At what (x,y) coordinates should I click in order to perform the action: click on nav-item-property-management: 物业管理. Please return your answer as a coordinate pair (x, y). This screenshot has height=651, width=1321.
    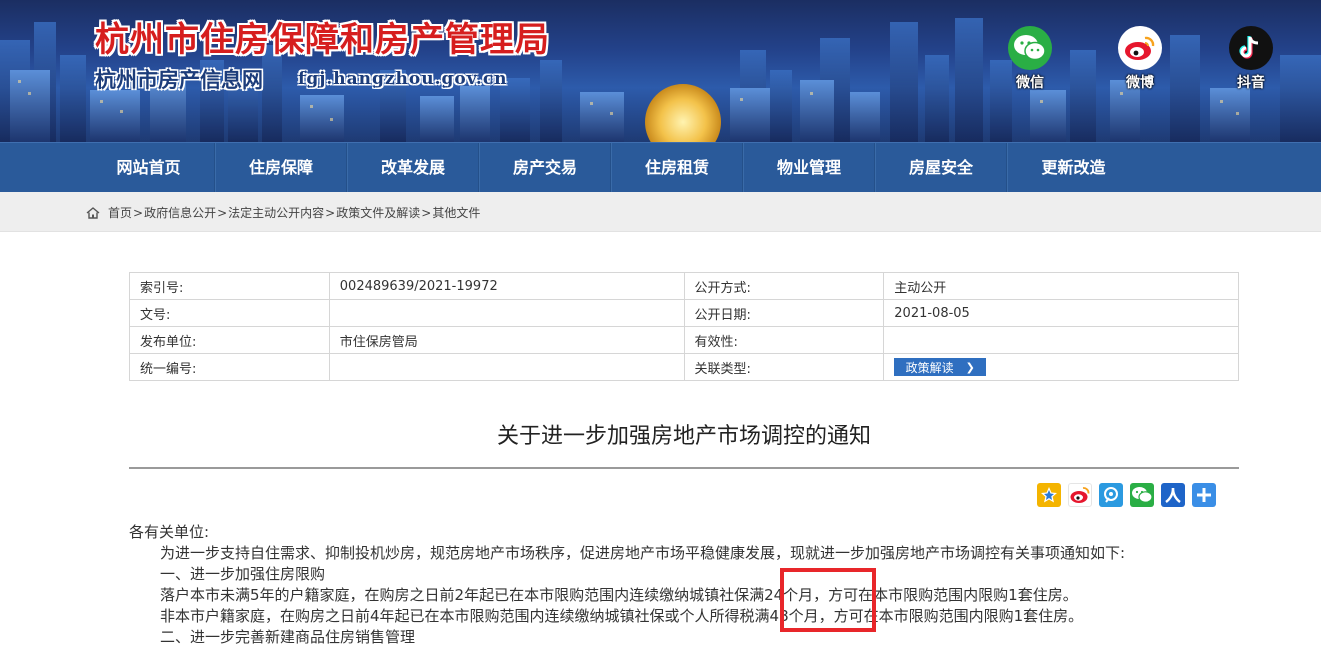
    Looking at the image, I should click on (809, 168).